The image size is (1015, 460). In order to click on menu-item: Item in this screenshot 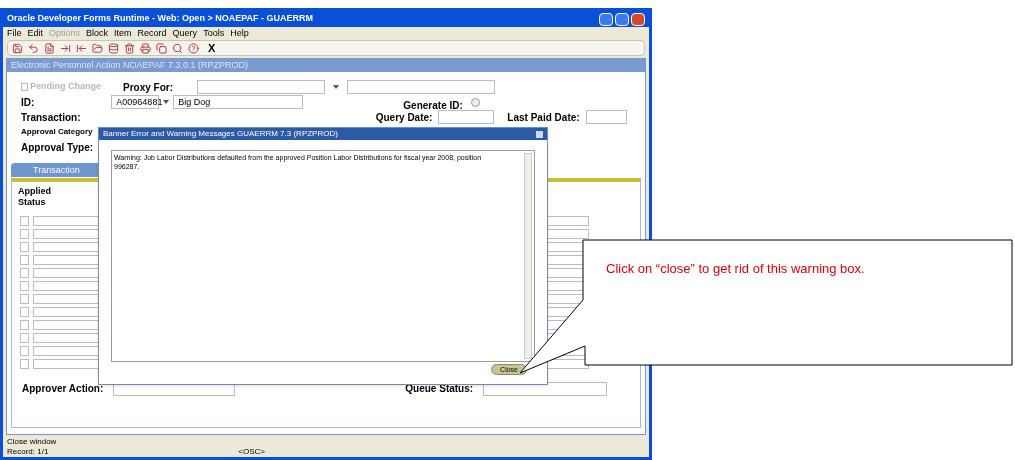, I will do `click(123, 33)`.